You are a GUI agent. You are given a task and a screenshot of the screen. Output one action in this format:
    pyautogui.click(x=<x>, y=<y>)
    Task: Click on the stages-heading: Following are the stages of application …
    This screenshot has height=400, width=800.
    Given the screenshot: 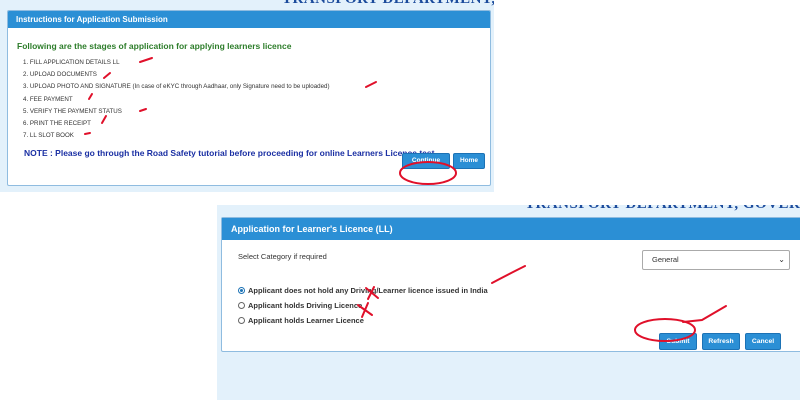 What is the action you would take?
    pyautogui.click(x=154, y=46)
    